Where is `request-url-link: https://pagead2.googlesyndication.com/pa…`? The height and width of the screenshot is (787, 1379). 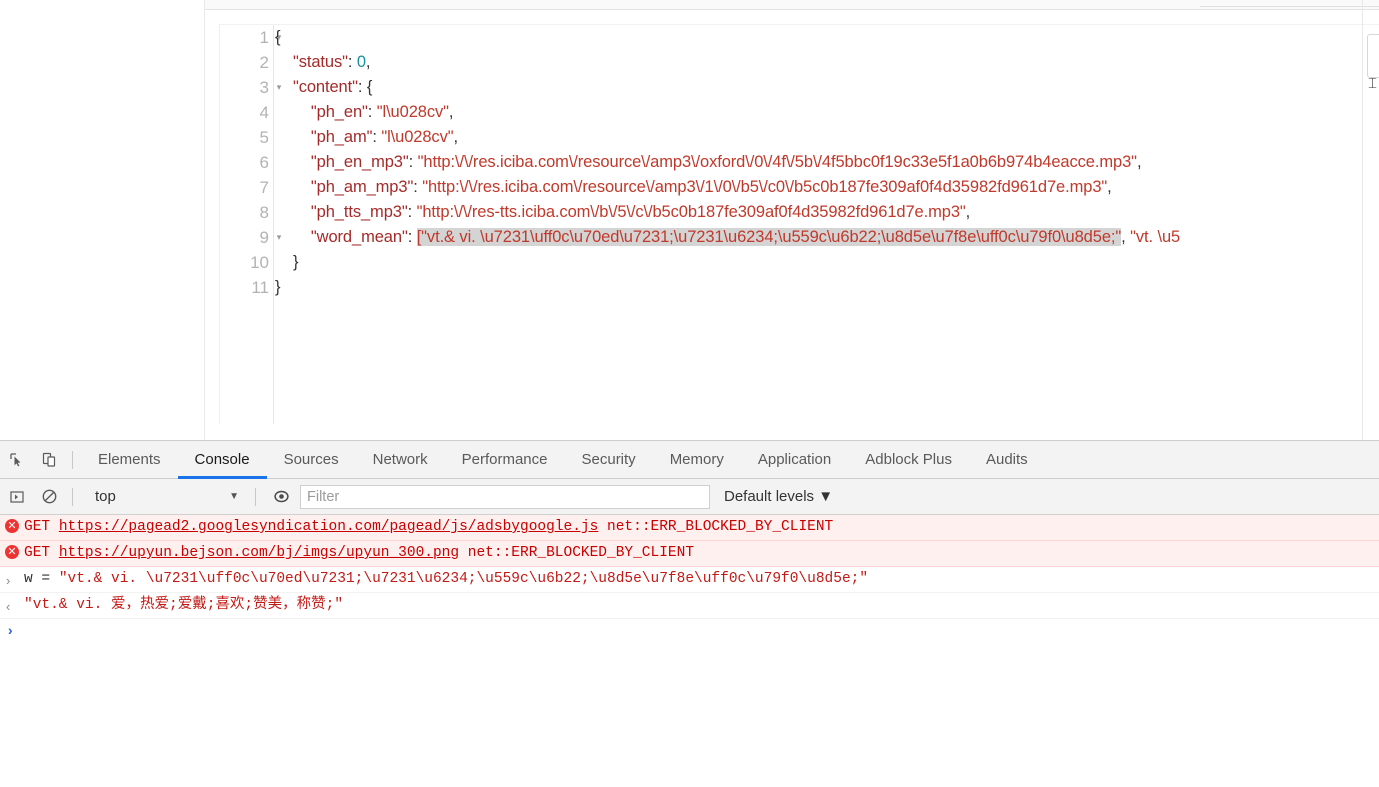 request-url-link: https://pagead2.googlesyndication.com/pa… is located at coordinates (329, 527).